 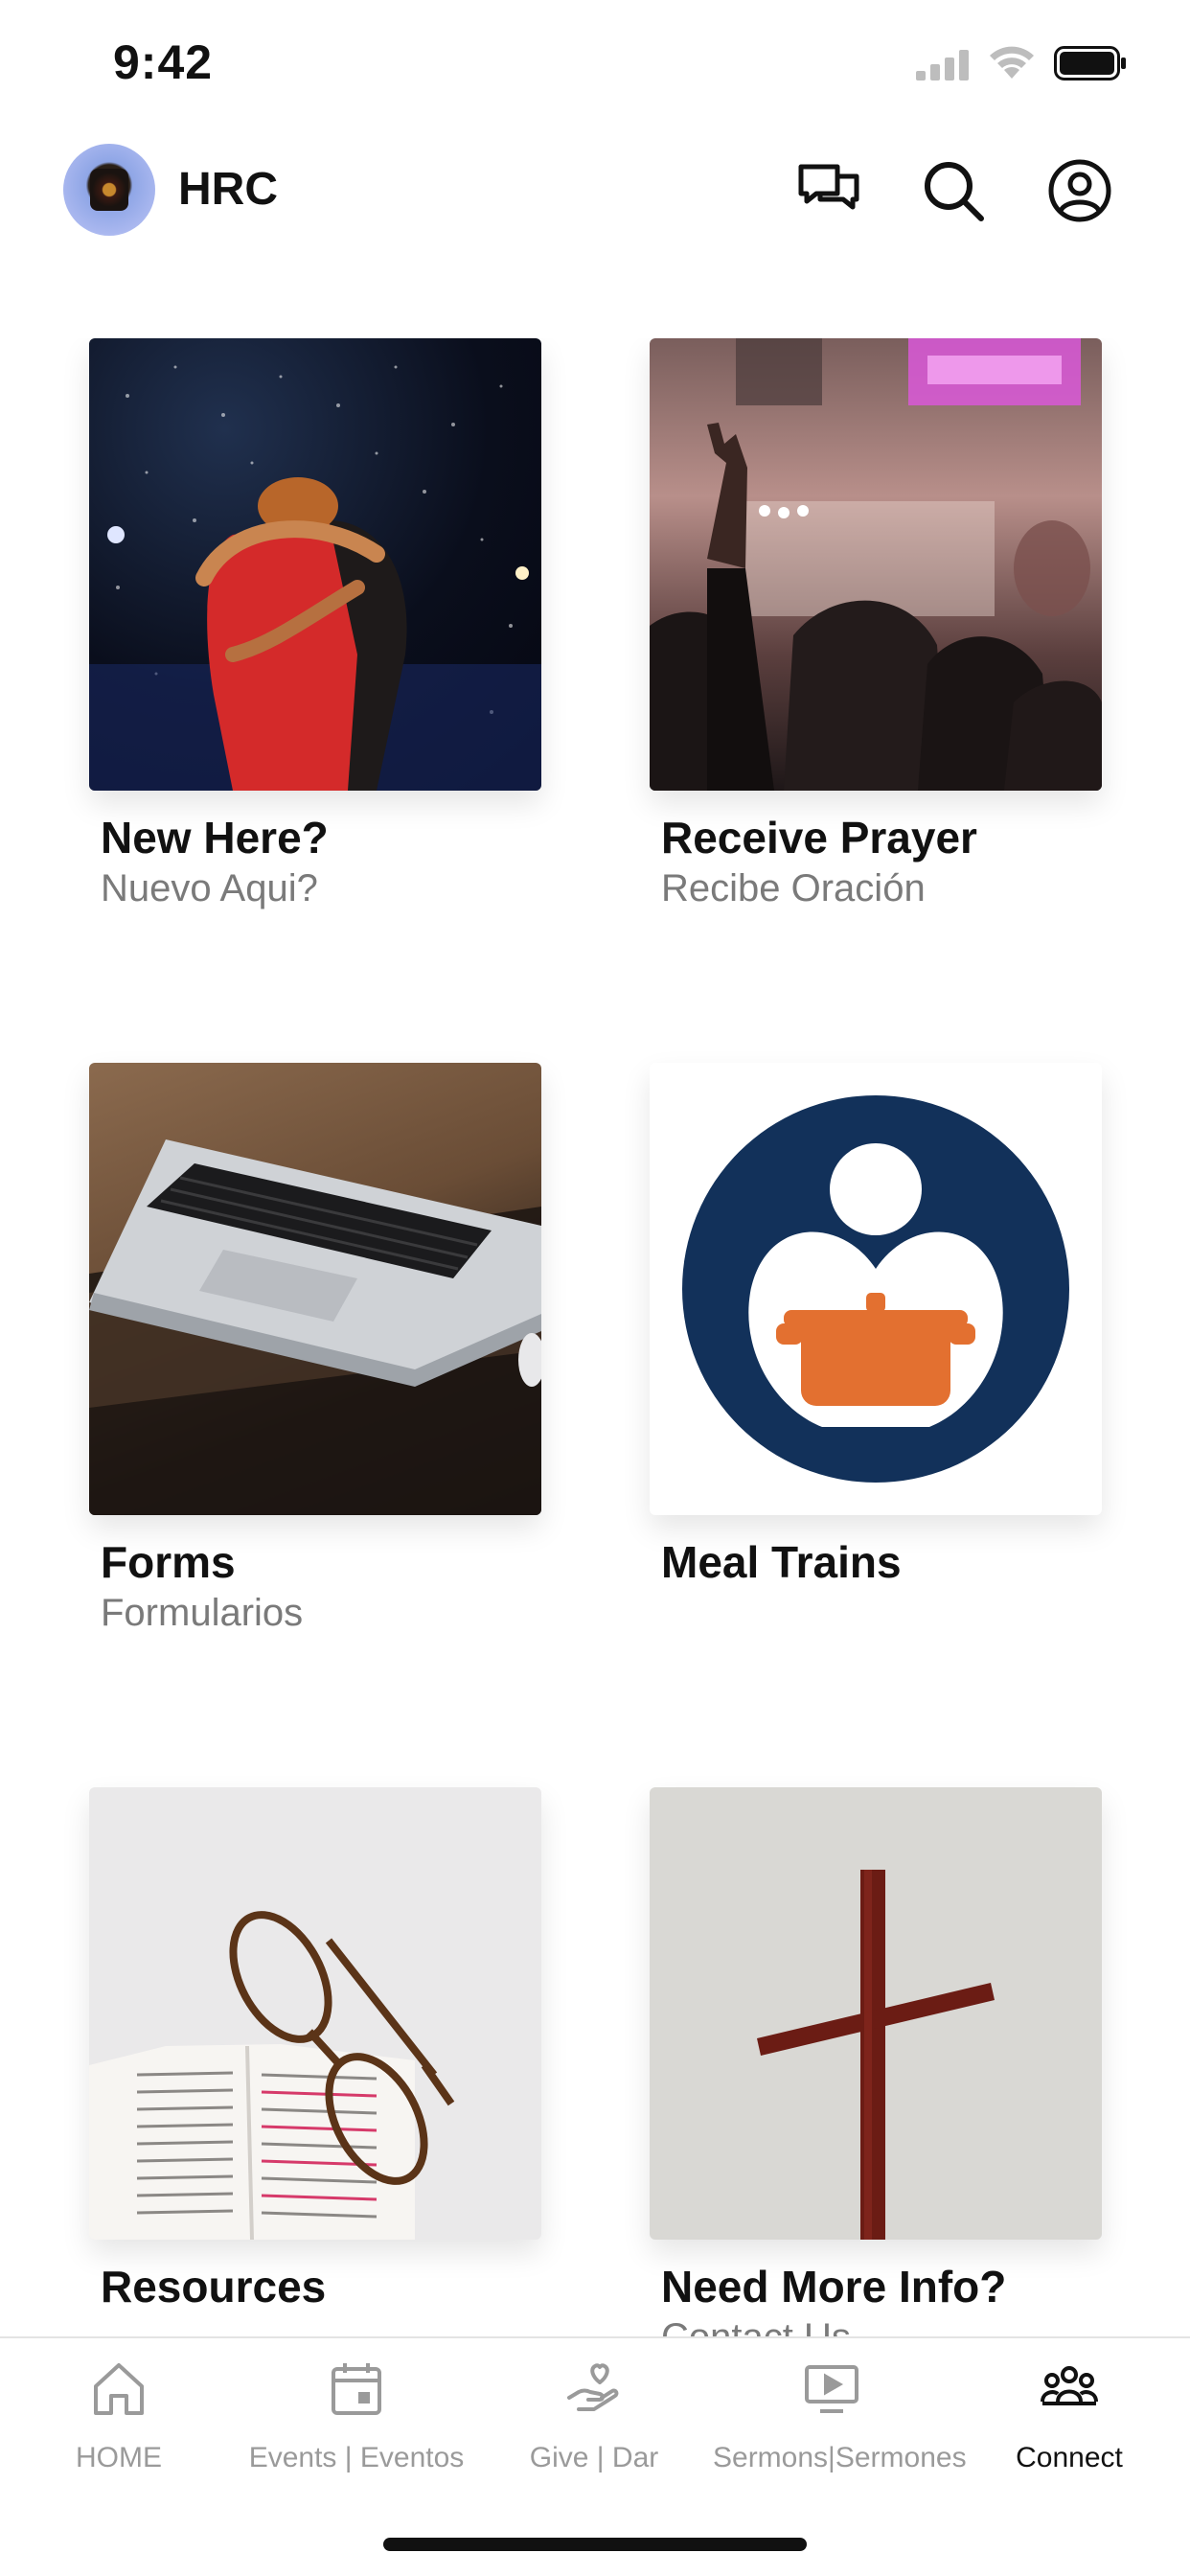 What do you see at coordinates (794, 888) in the screenshot?
I see `card-subtitle: Recibe Oración` at bounding box center [794, 888].